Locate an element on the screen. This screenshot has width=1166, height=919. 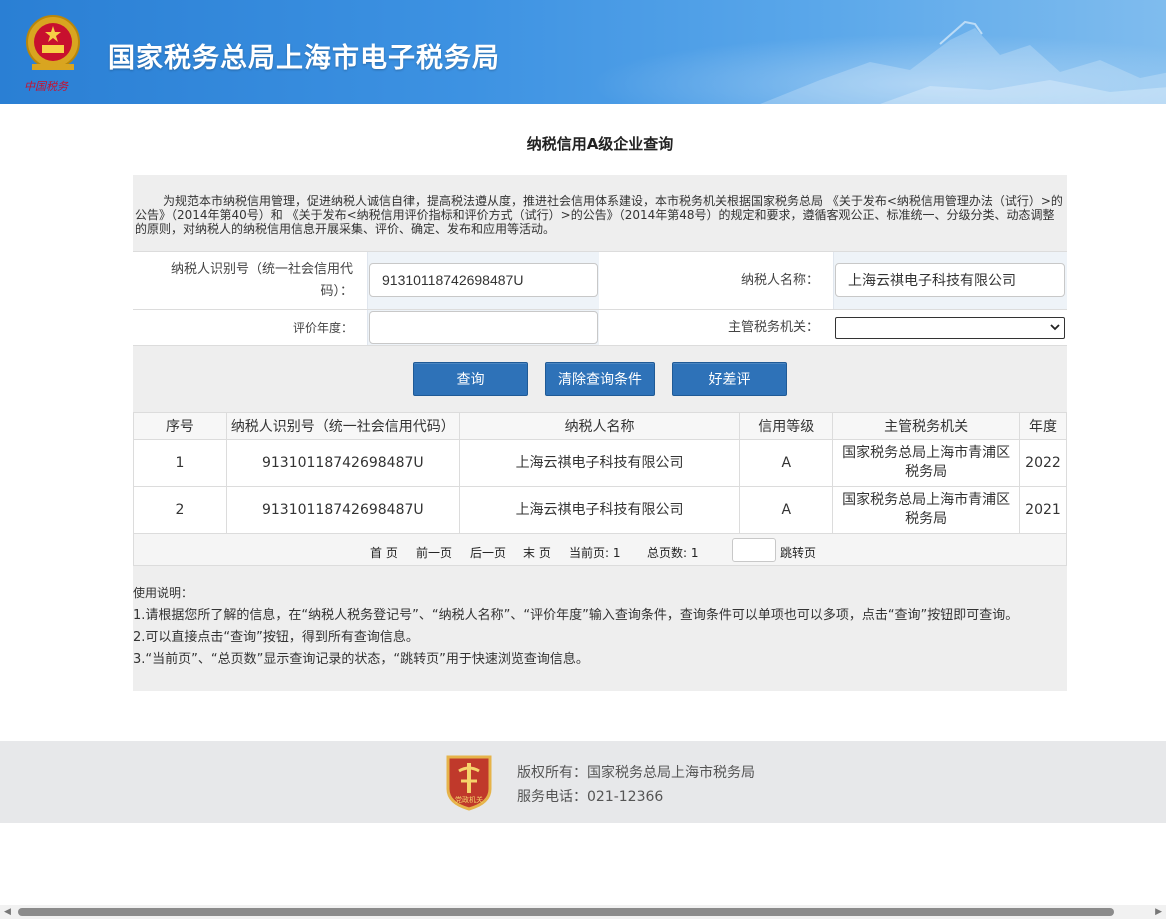
authority-cell is located at coordinates (950, 327).